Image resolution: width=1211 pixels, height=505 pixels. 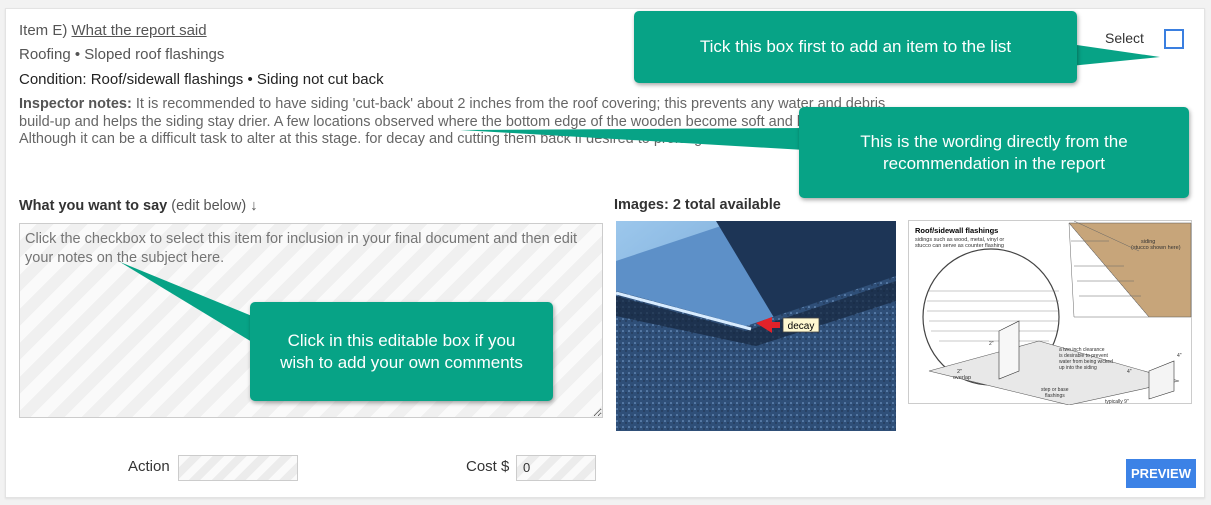 I want to click on diagram-siding-2: (stucco shown here), so click(x=1156, y=248).